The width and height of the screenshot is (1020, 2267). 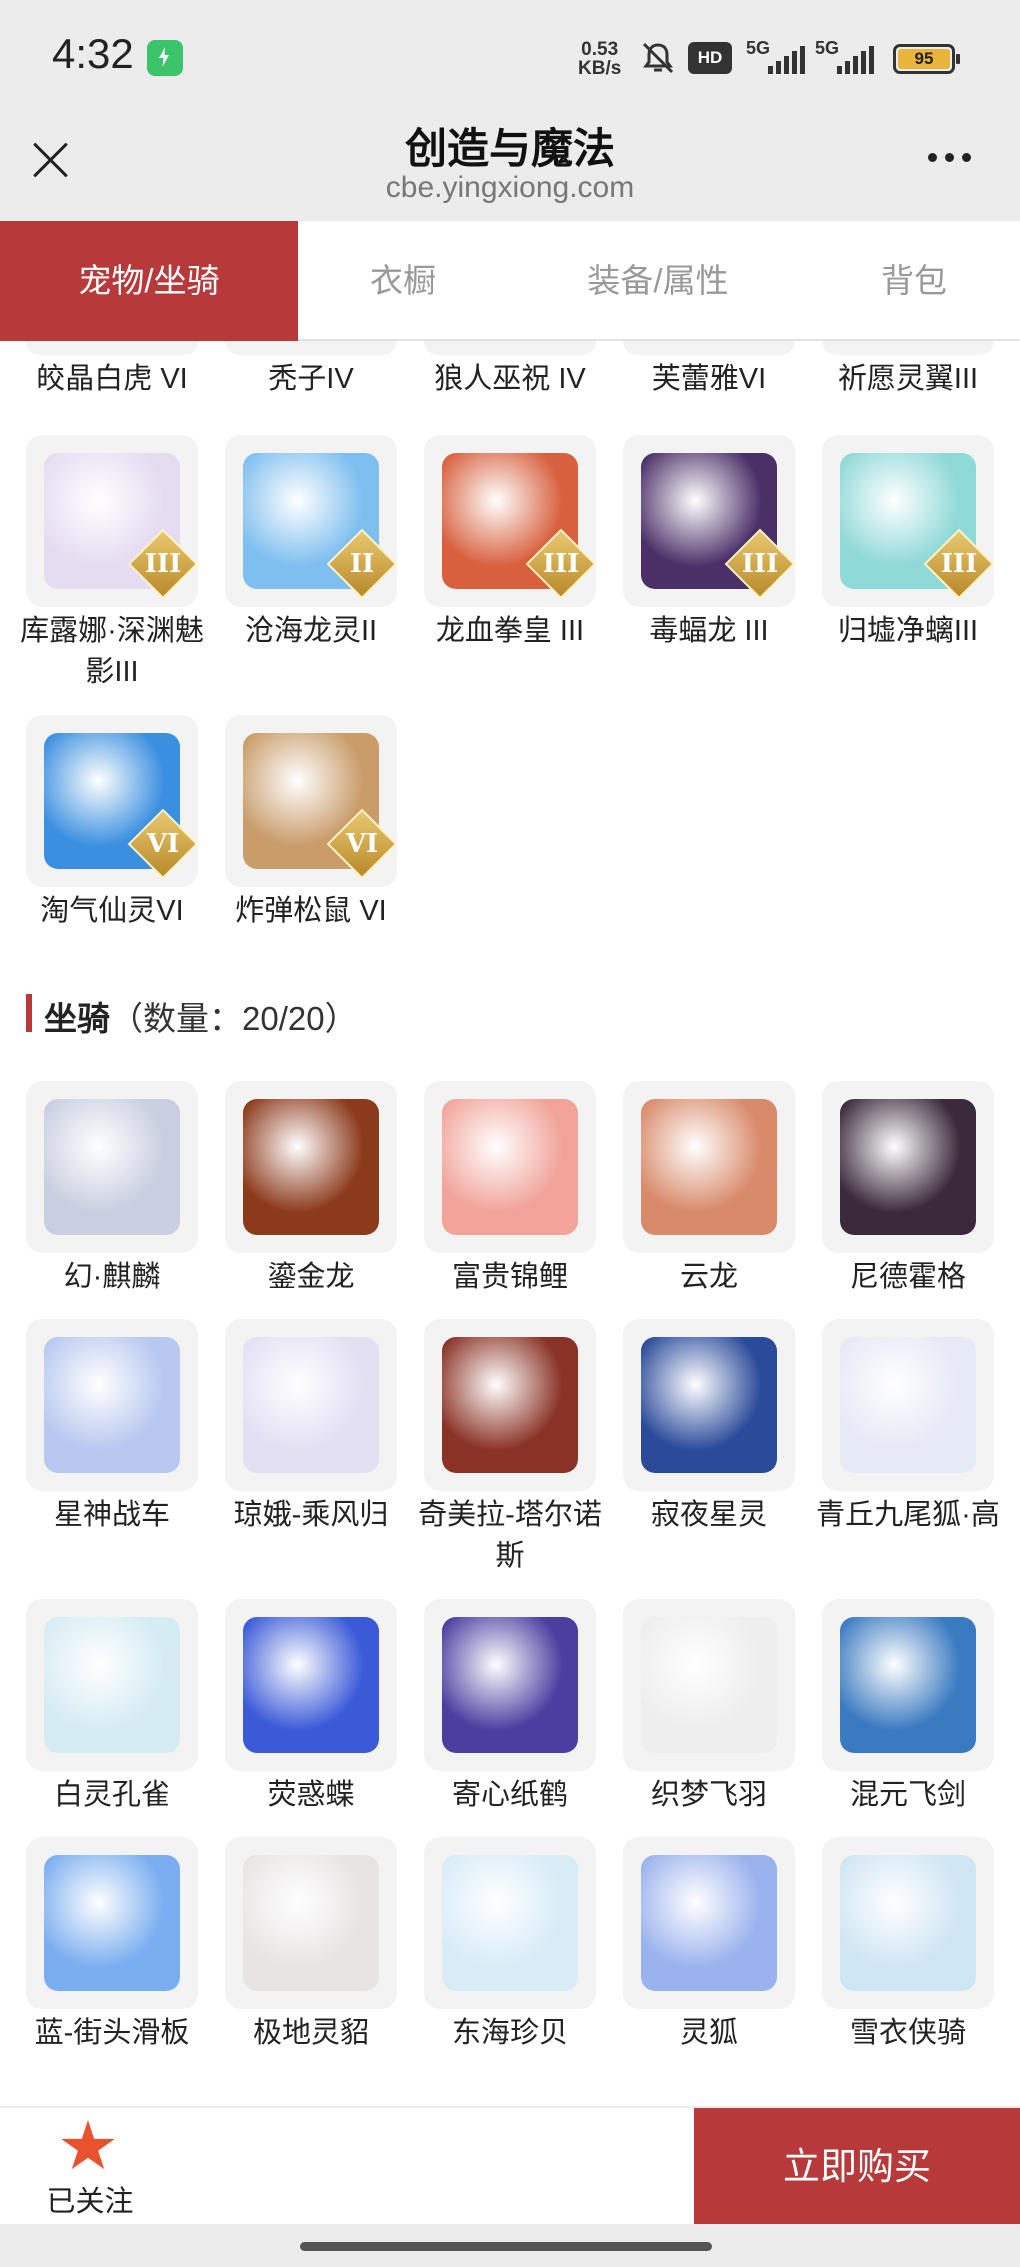 I want to click on item-card: 星神战车, so click(x=112, y=1427).